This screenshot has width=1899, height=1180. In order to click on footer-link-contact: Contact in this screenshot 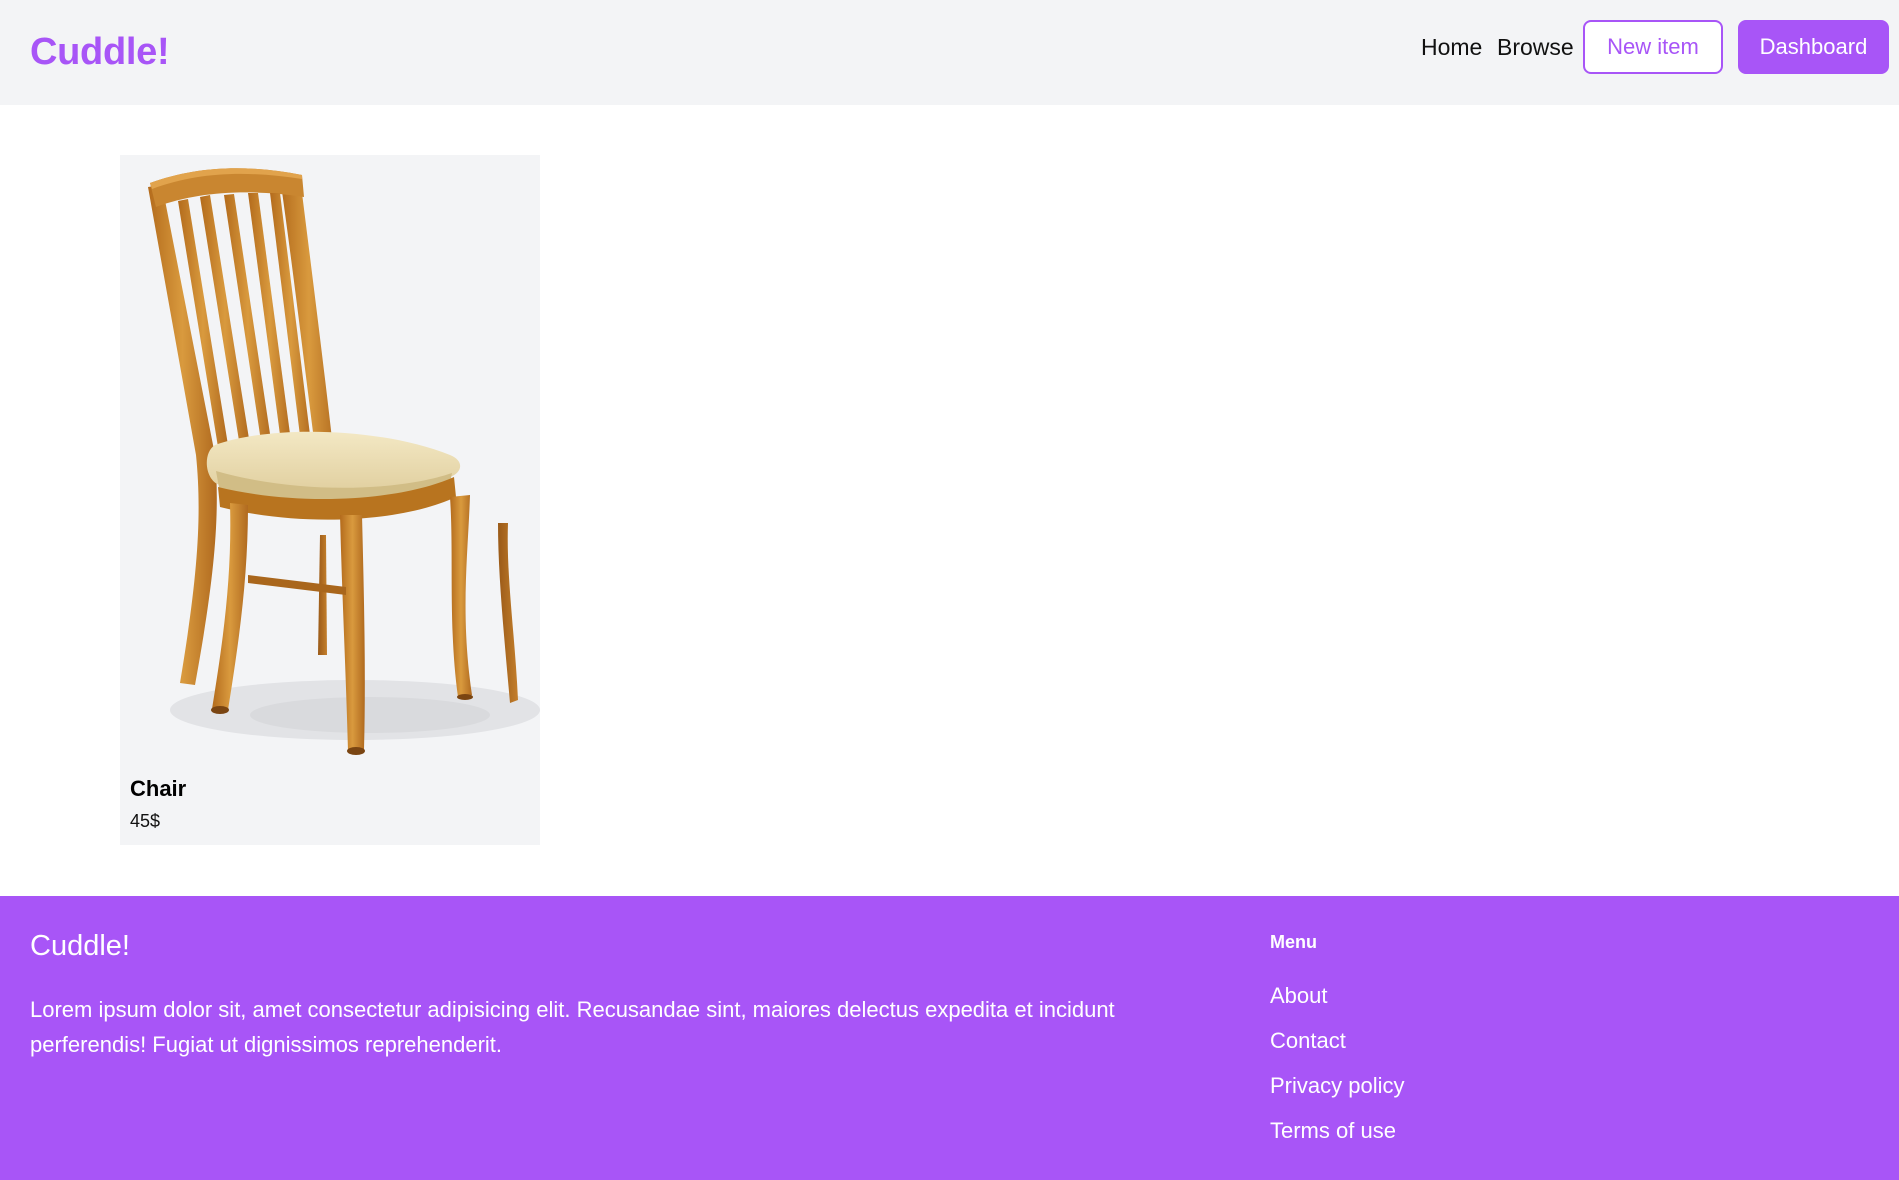, I will do `click(1308, 1041)`.